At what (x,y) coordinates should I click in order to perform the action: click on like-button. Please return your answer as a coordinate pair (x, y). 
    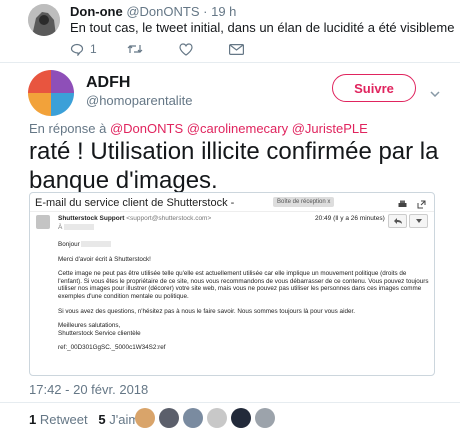
    Looking at the image, I should click on (189, 49).